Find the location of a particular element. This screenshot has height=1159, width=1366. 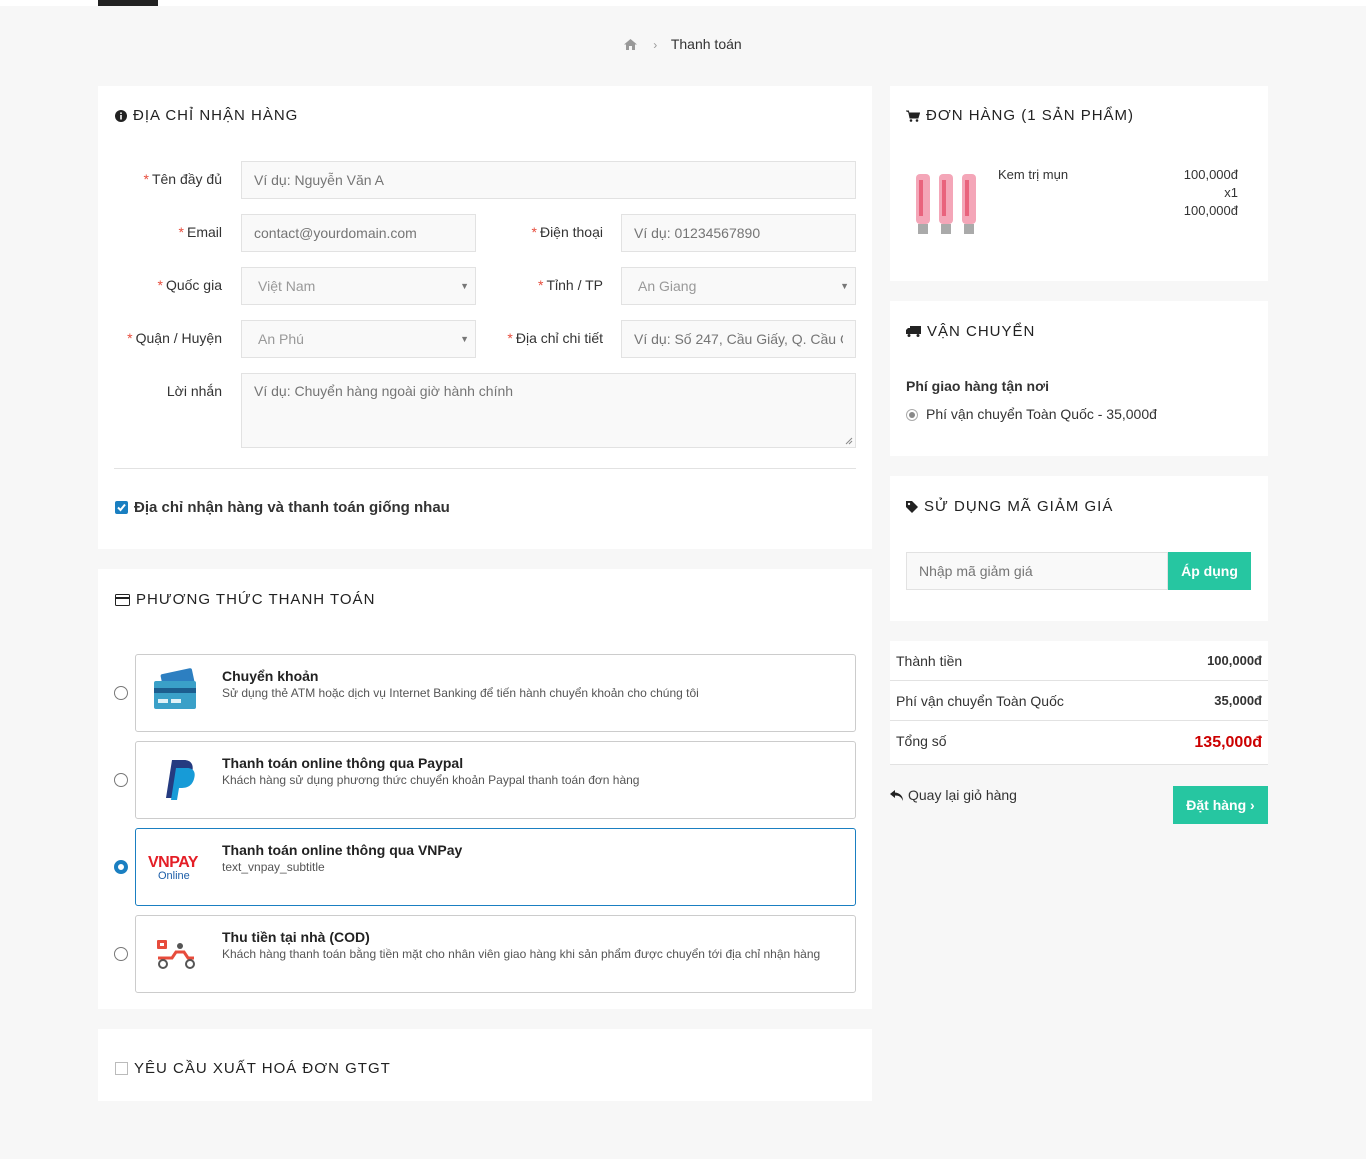

payment-radio-paypal is located at coordinates (121, 780).